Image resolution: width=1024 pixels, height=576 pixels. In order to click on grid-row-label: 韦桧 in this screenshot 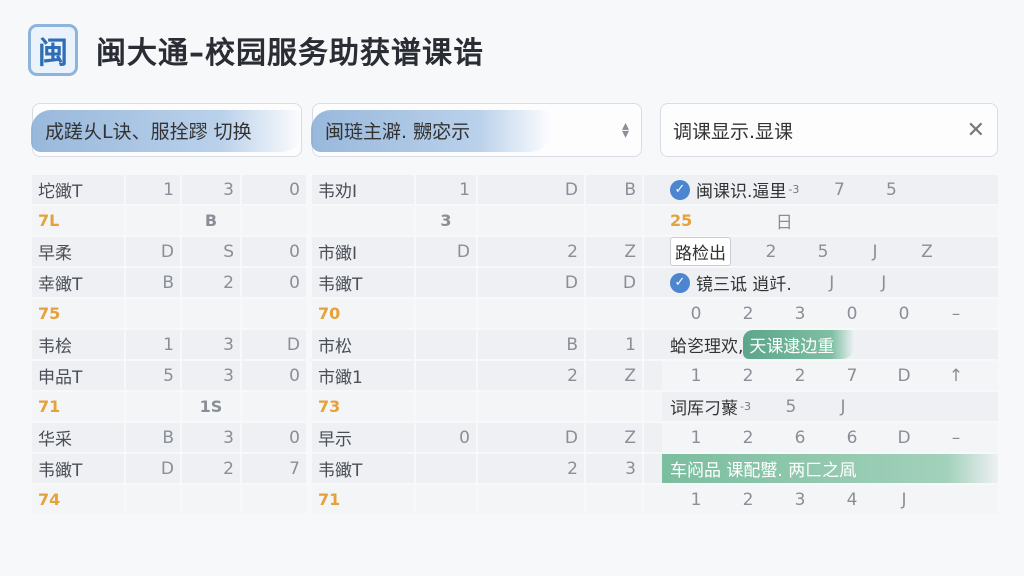, I will do `click(78, 344)`.